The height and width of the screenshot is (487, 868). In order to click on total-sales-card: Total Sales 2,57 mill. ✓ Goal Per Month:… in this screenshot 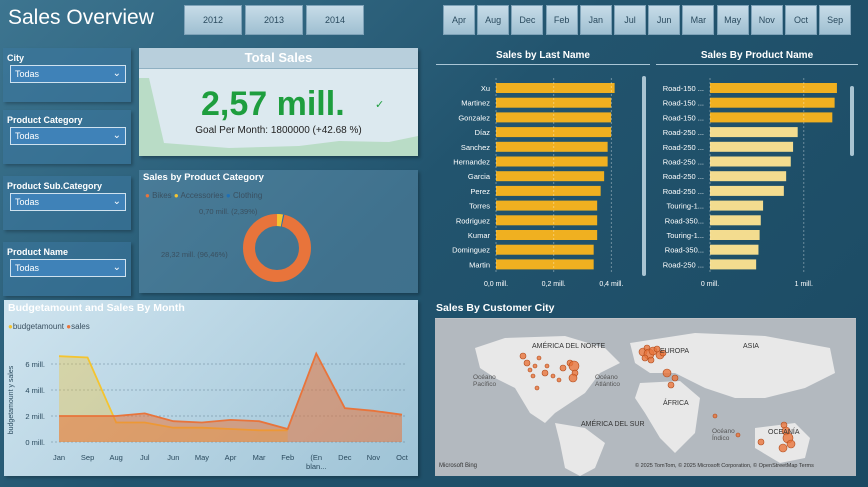, I will do `click(278, 102)`.